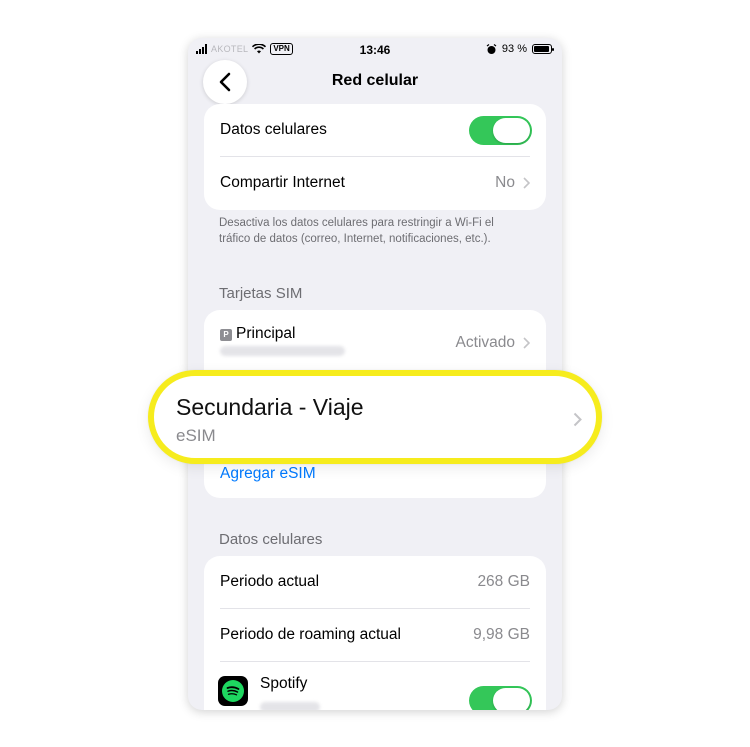 This screenshot has width=750, height=747. What do you see at coordinates (375, 686) in the screenshot?
I see `row-spotify: Spotify` at bounding box center [375, 686].